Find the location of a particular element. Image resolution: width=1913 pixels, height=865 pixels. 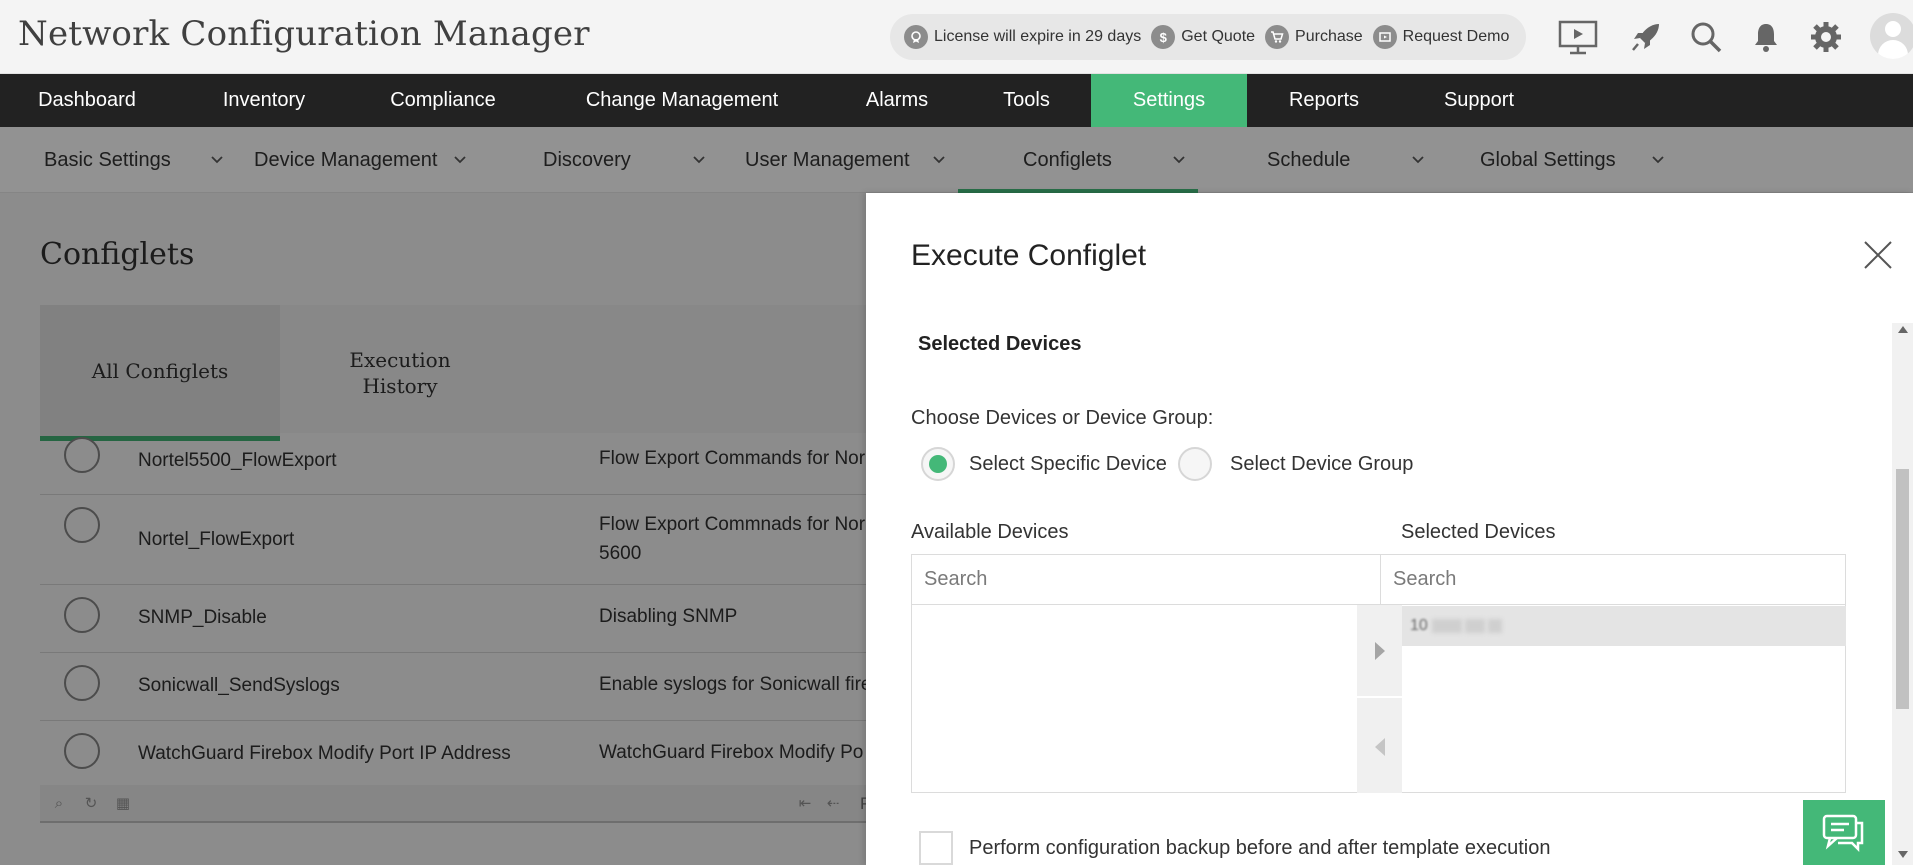

radio-label: Select Specific Device is located at coordinates (1068, 463).